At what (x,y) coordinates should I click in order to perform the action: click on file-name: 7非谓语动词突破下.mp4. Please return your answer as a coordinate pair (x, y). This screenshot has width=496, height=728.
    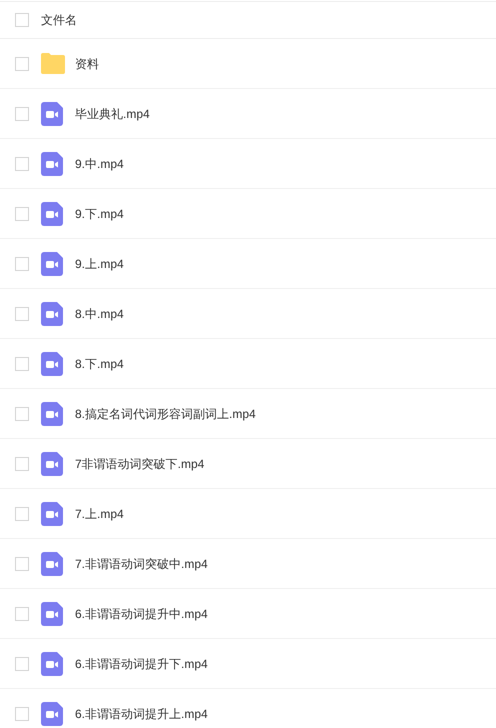
    Looking at the image, I should click on (139, 463).